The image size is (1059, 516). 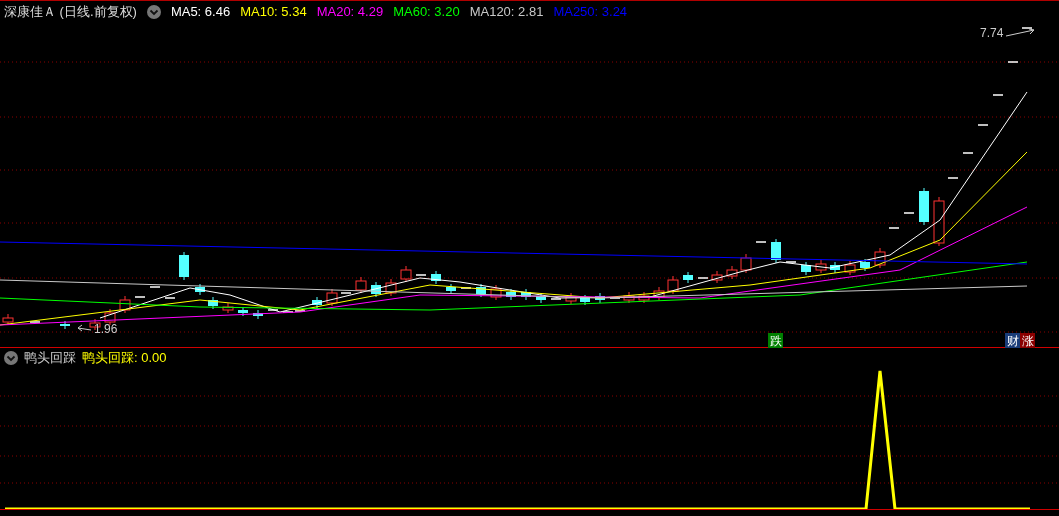 I want to click on indicator-name: 鸭头回踩, so click(x=50, y=358).